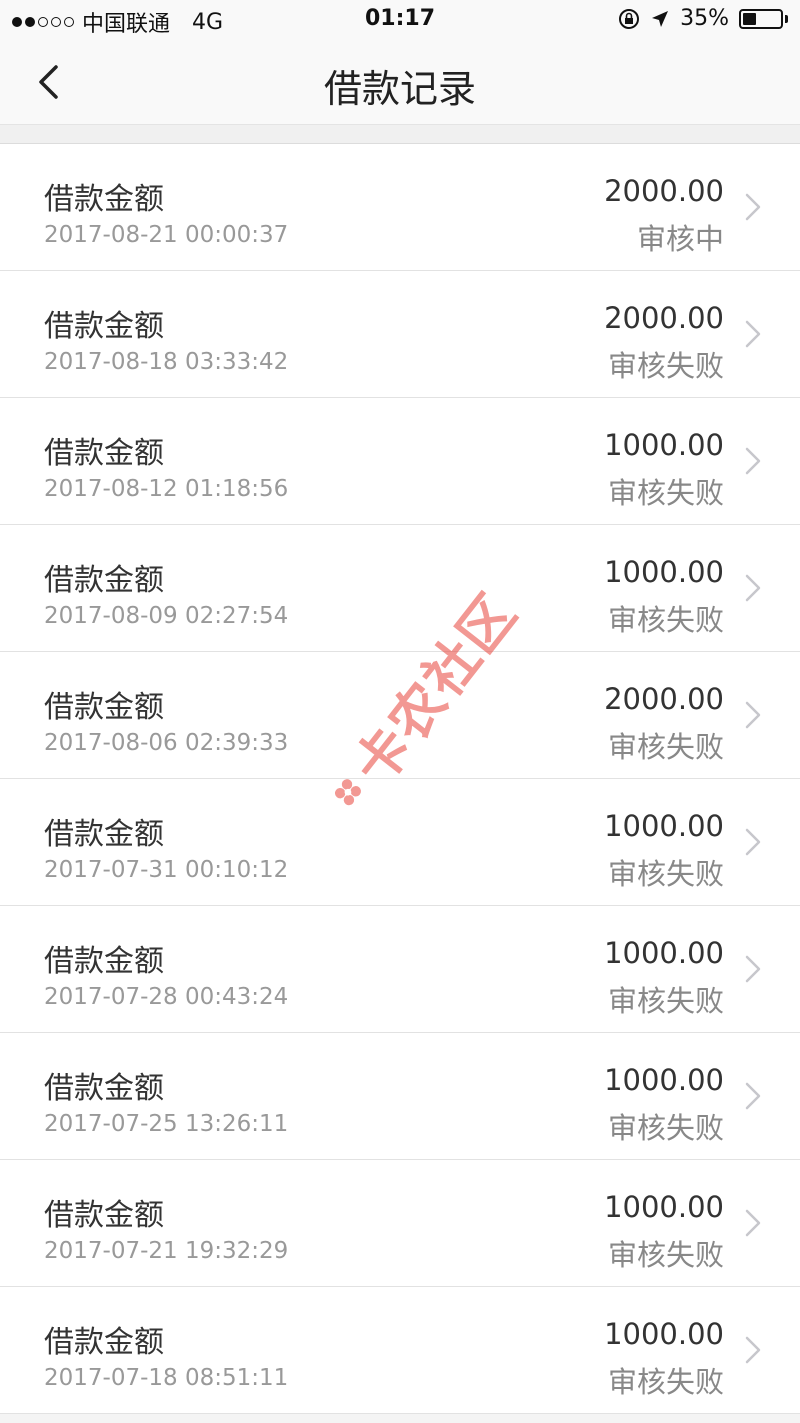  Describe the element at coordinates (166, 1378) in the screenshot. I see `record-timestamp: 2017-07-18 08:51:11` at that location.